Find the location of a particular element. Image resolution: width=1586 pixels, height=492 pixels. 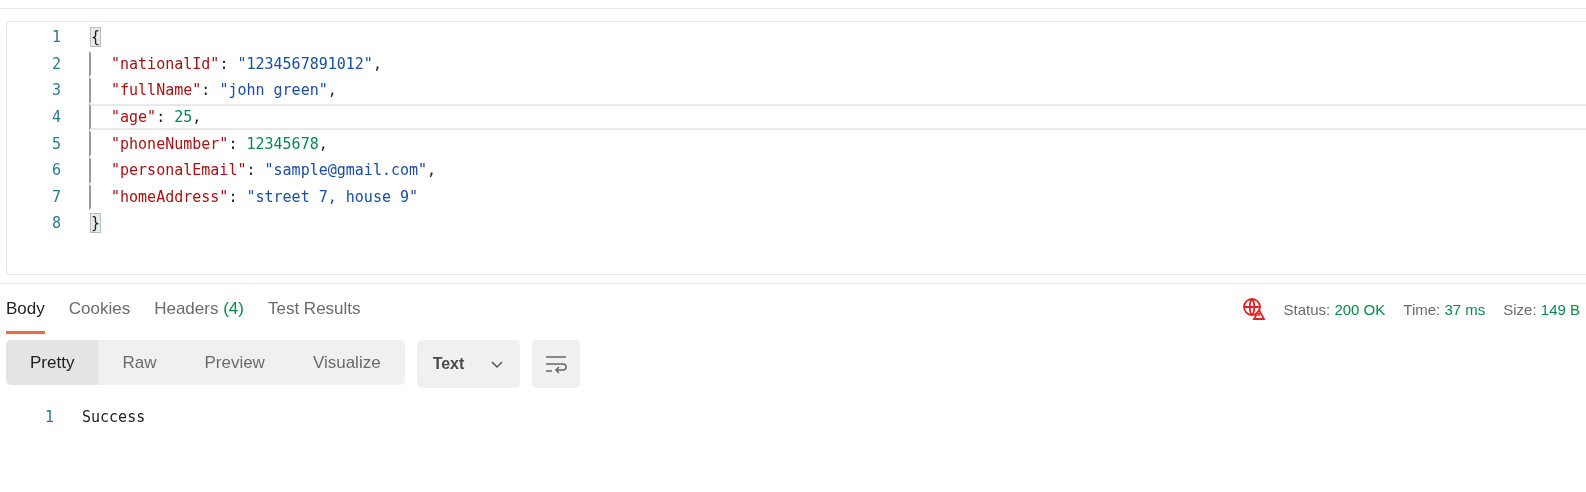

code-text: { is located at coordinates (96, 38).